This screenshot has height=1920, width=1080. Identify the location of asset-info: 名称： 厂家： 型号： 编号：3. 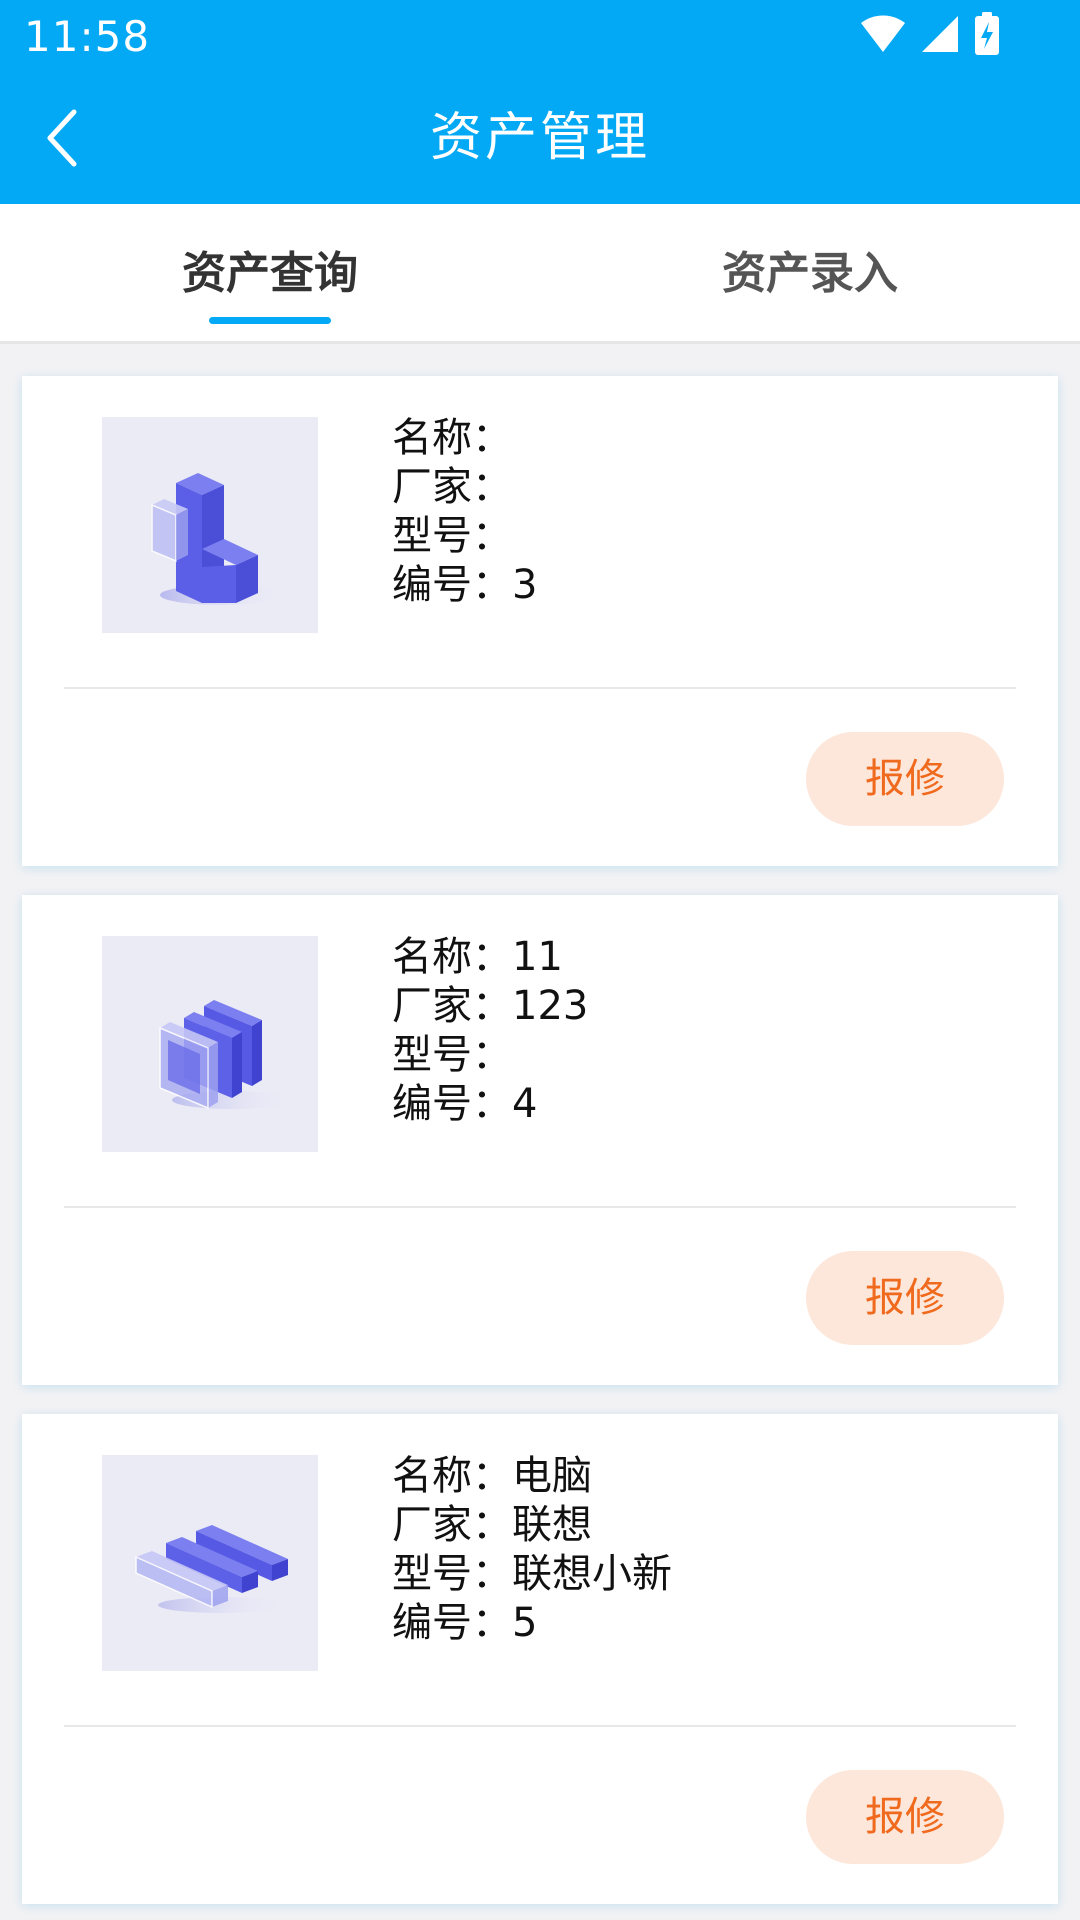
(464, 512).